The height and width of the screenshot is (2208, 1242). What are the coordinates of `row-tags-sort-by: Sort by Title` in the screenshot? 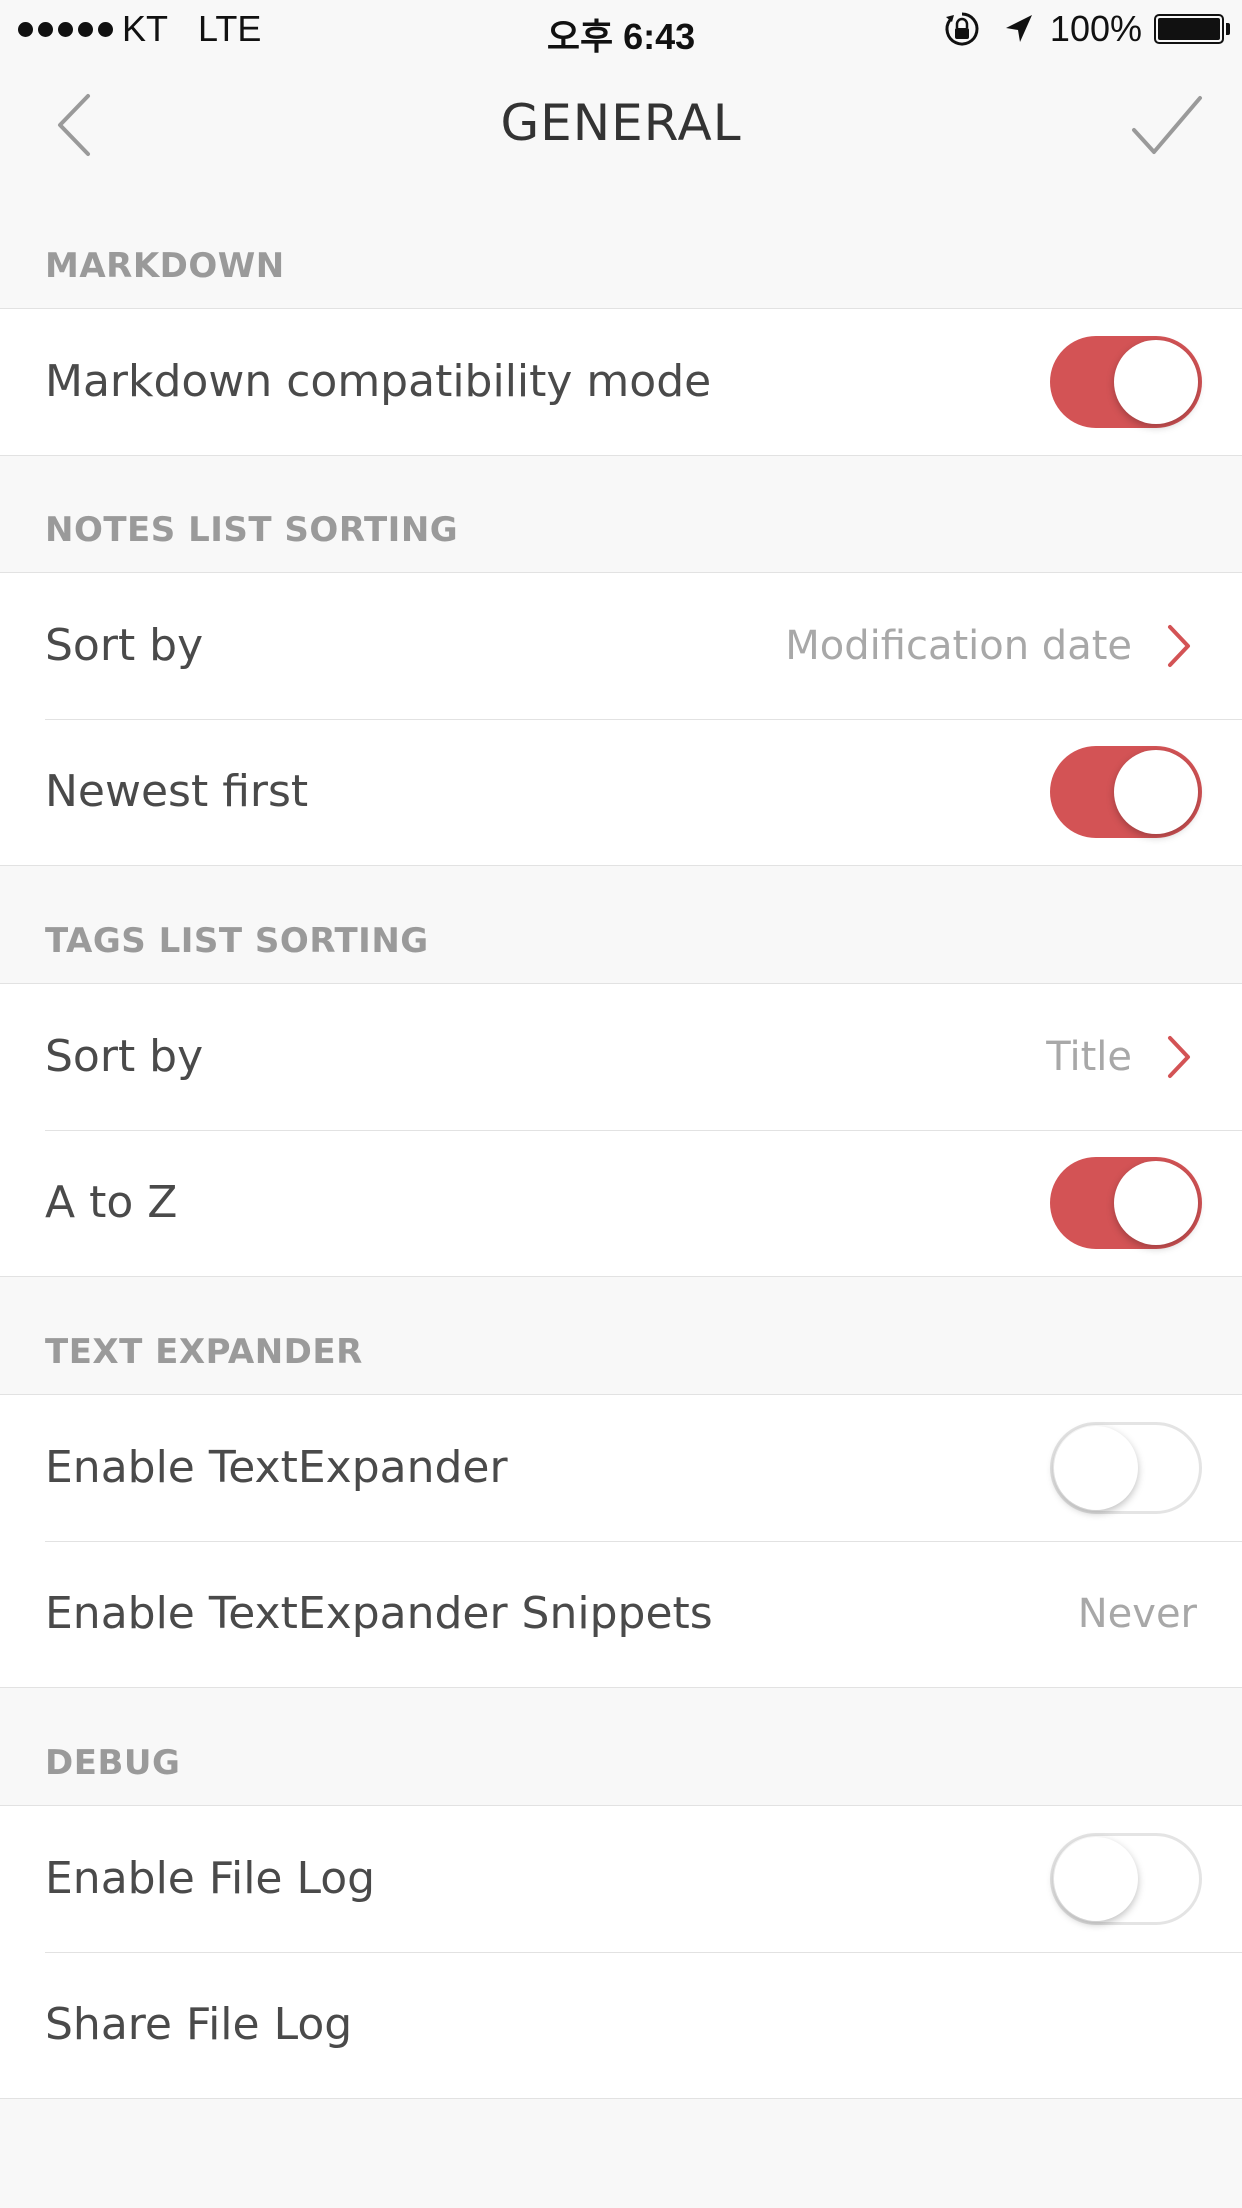 It's located at (621, 1057).